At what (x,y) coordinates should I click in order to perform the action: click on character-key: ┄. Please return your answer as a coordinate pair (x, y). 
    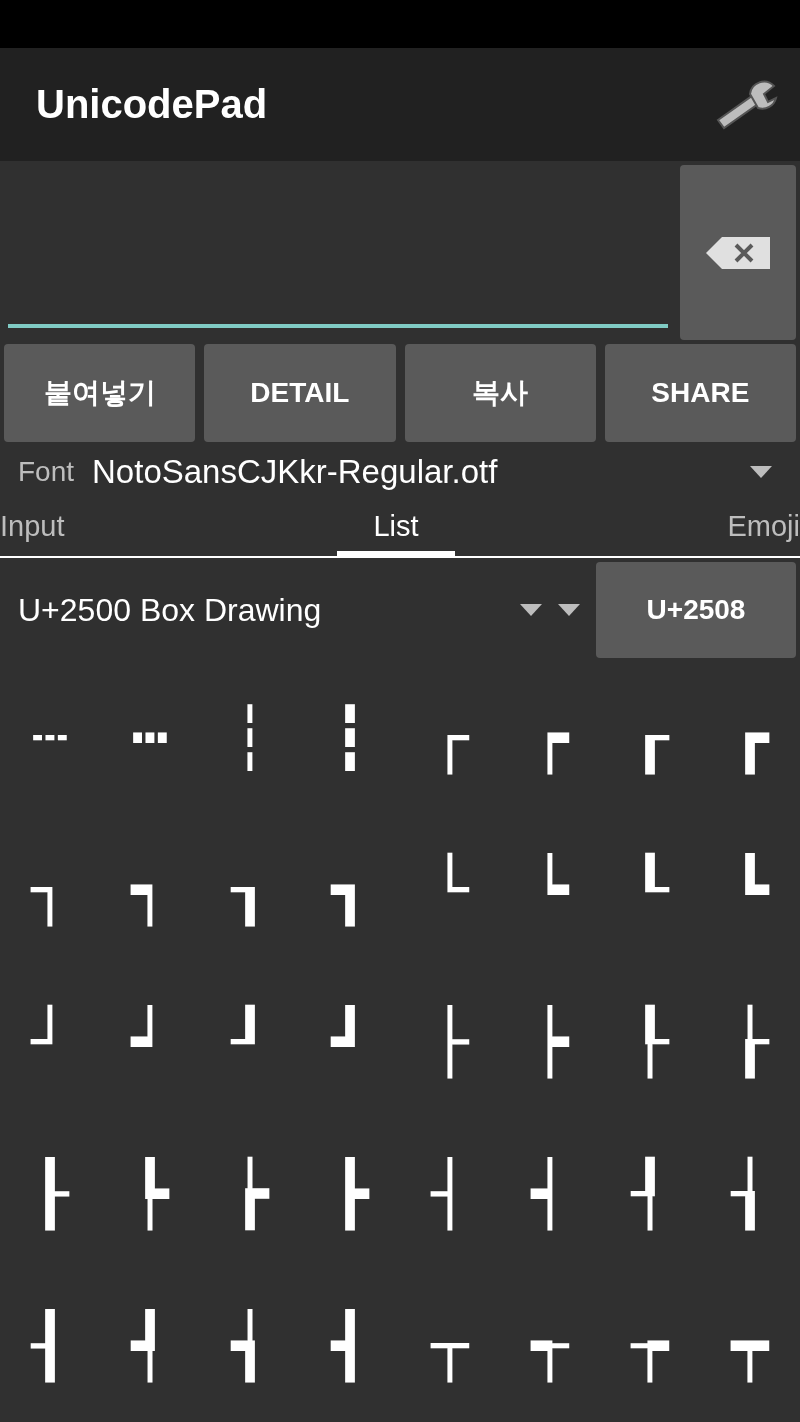
    Looking at the image, I should click on (50, 738).